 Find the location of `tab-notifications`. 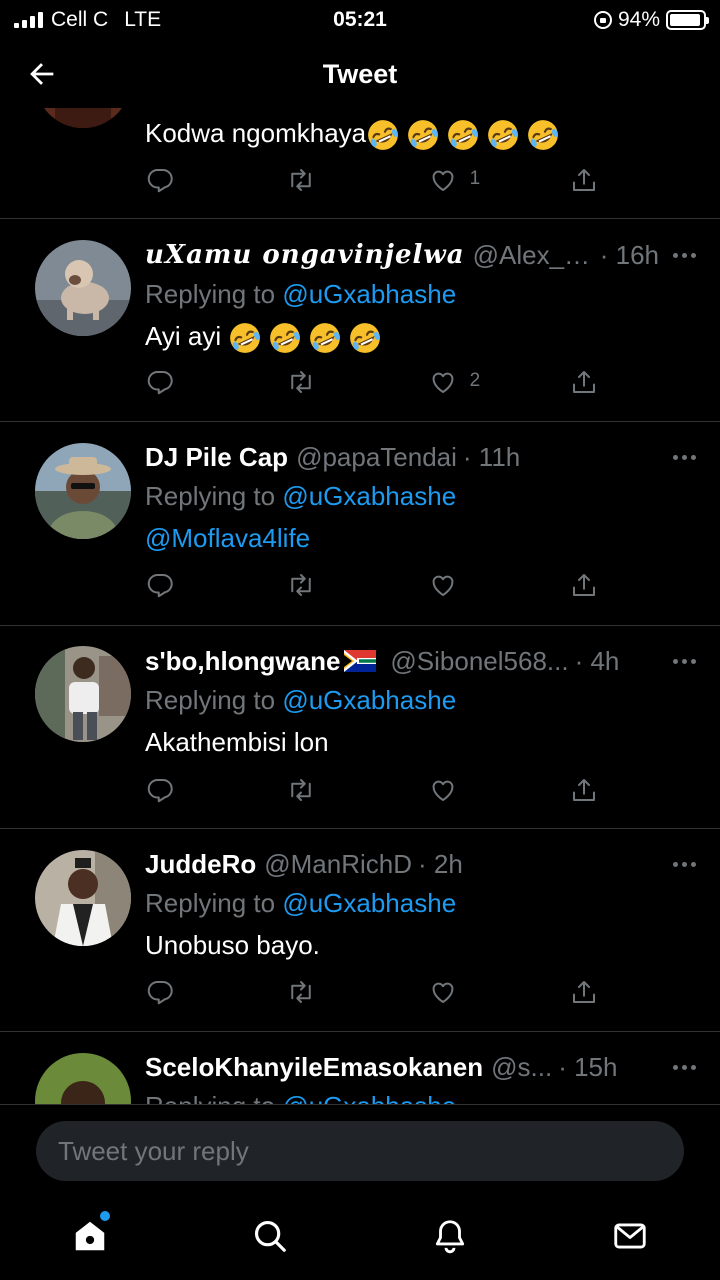

tab-notifications is located at coordinates (450, 1236).